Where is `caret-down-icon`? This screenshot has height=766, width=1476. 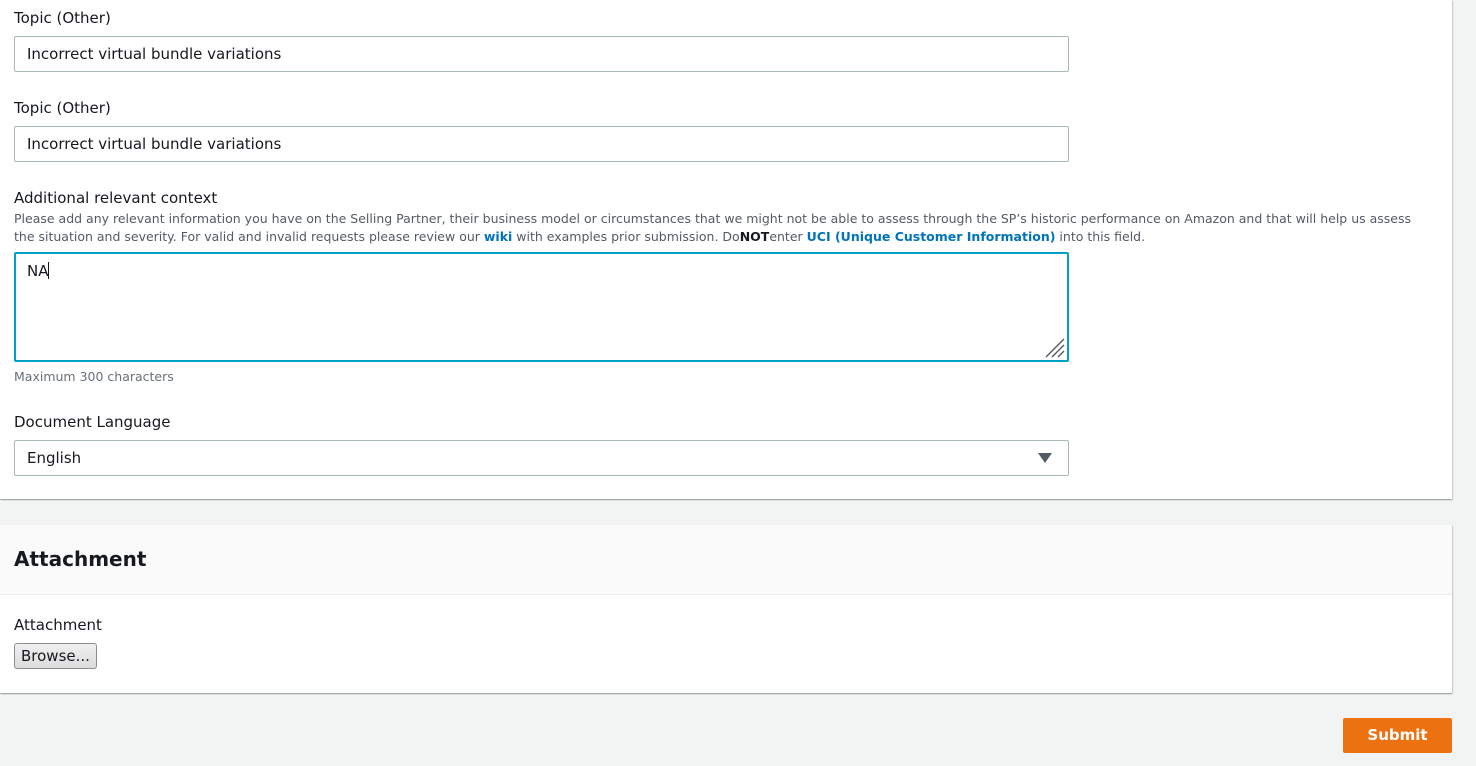
caret-down-icon is located at coordinates (1045, 458).